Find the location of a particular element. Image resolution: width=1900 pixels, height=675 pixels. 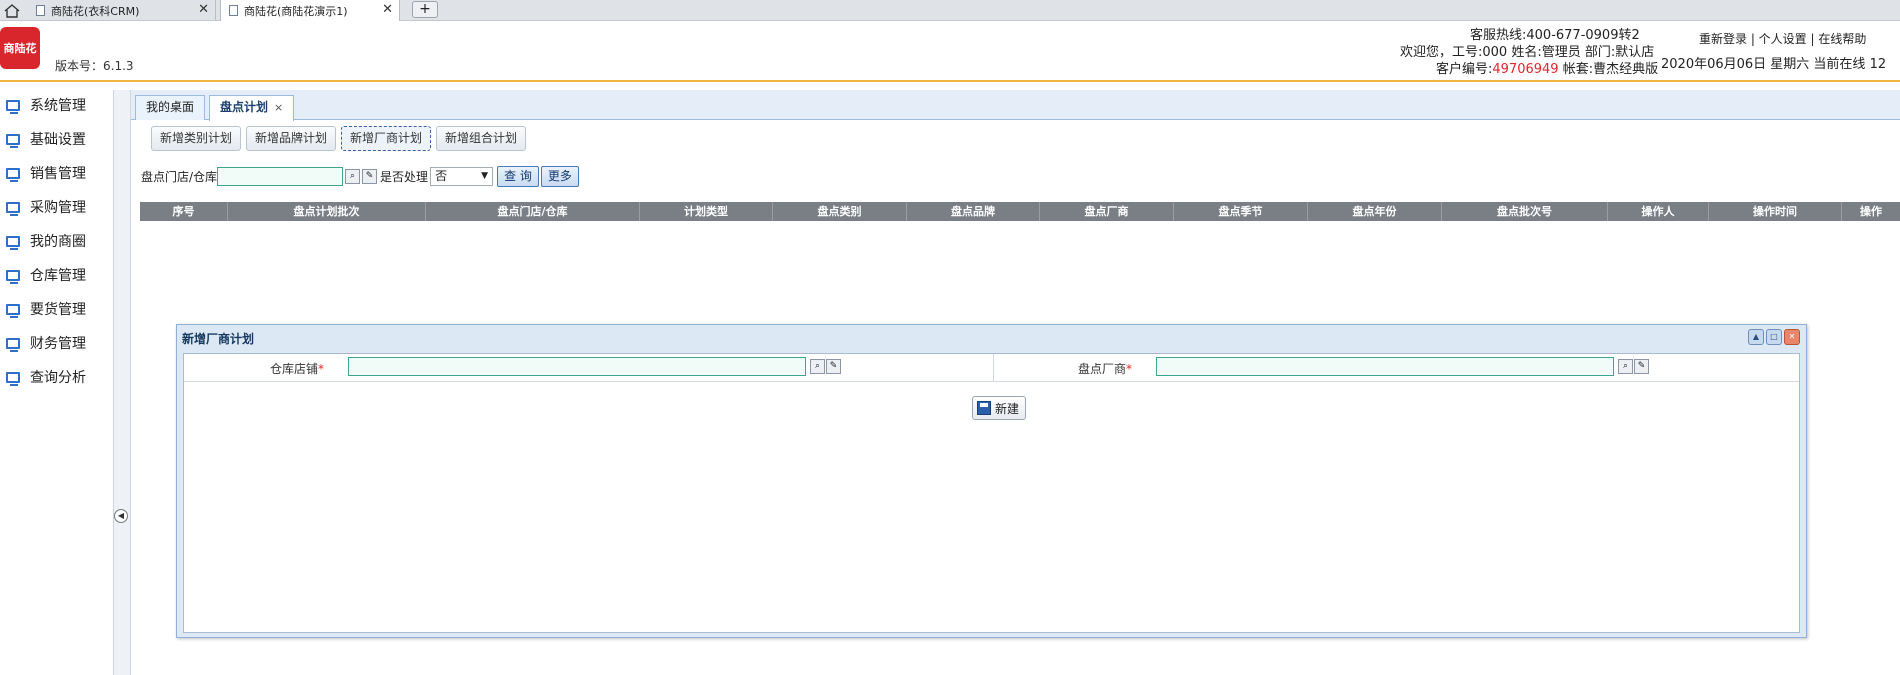

processed-label: 是否处理 is located at coordinates (404, 177).